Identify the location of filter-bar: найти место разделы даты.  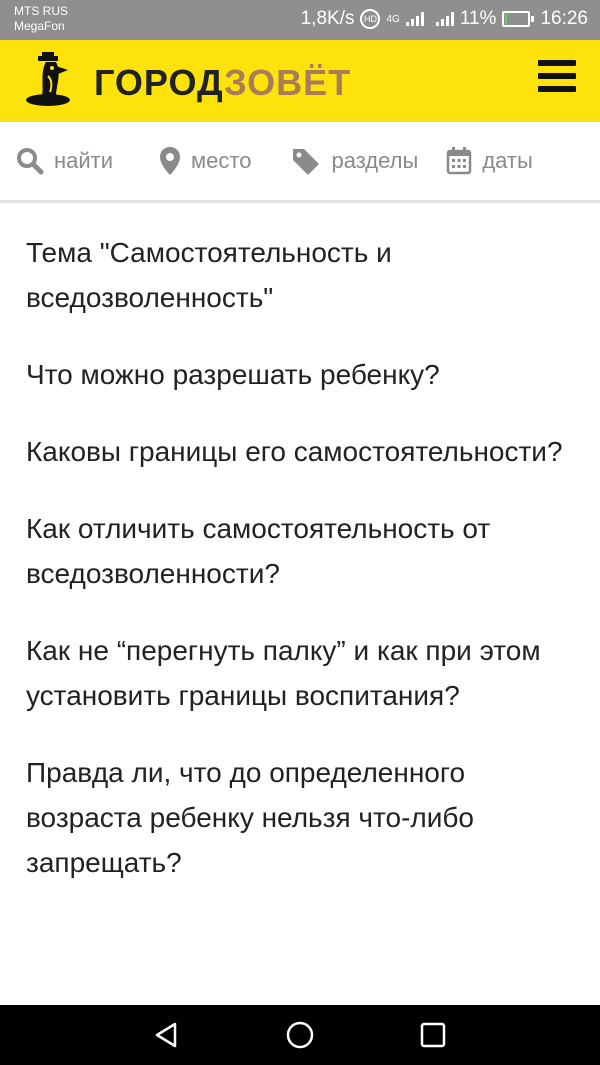
(300, 162).